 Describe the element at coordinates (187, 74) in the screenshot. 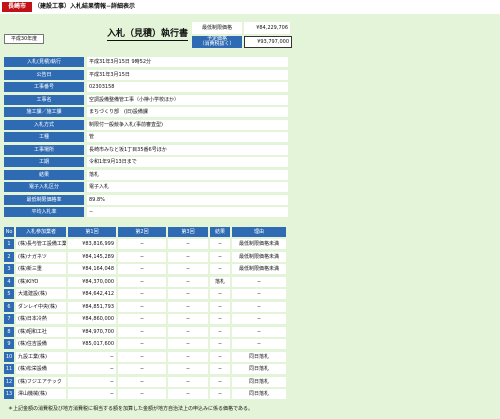

I see `info-value: 平成31年3月15日` at that location.